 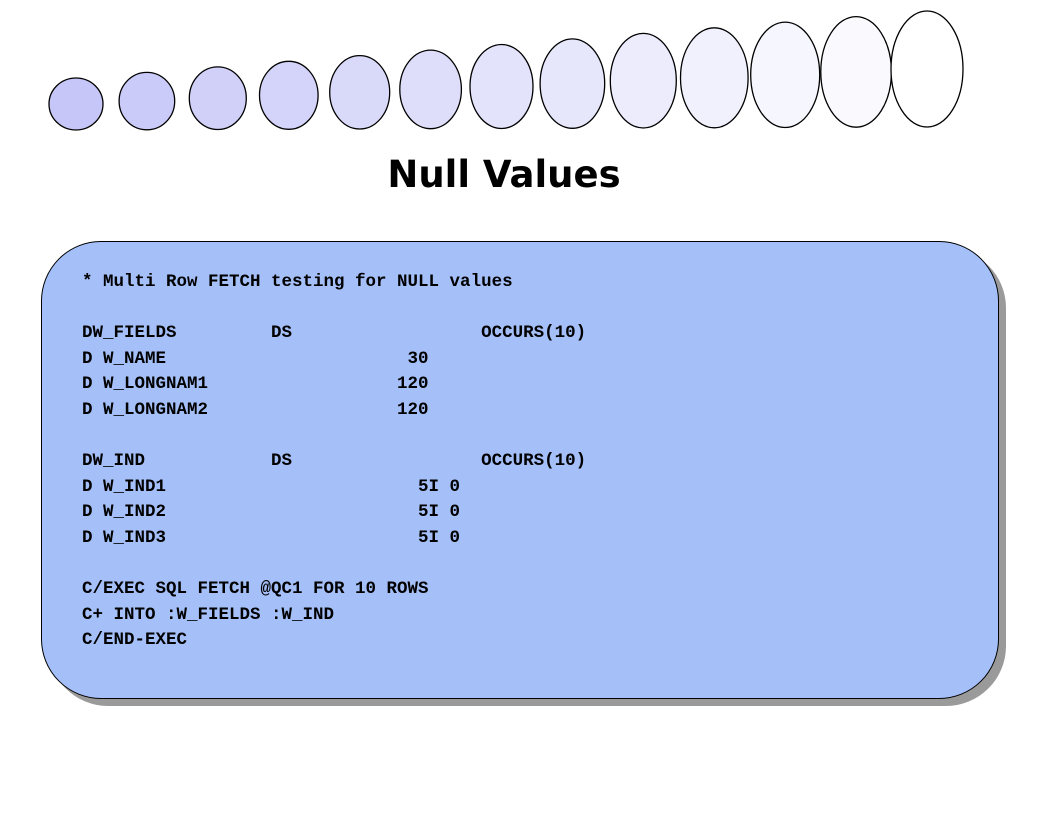 What do you see at coordinates (271, 486) in the screenshot?
I see `code-line: D W_IND1 5I 0` at bounding box center [271, 486].